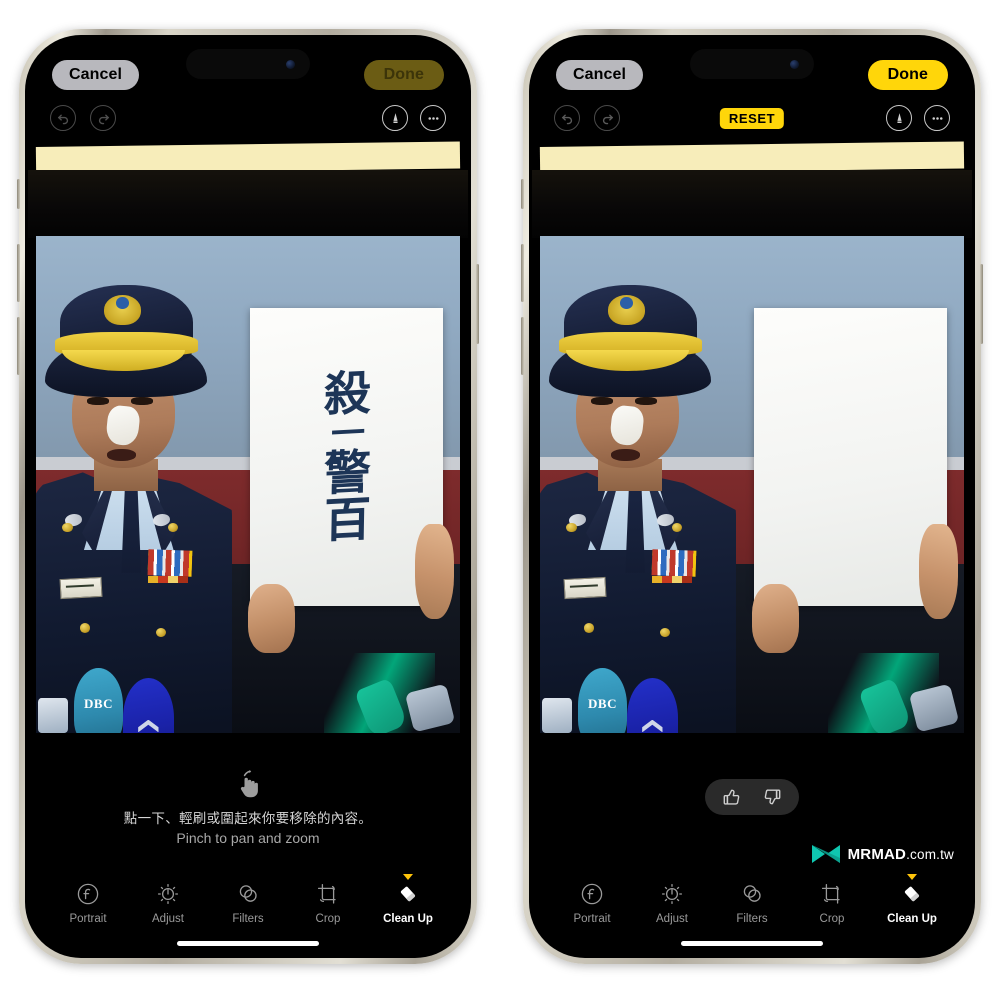  Describe the element at coordinates (877, 854) in the screenshot. I see `watermark-brand: MRMAD` at that location.